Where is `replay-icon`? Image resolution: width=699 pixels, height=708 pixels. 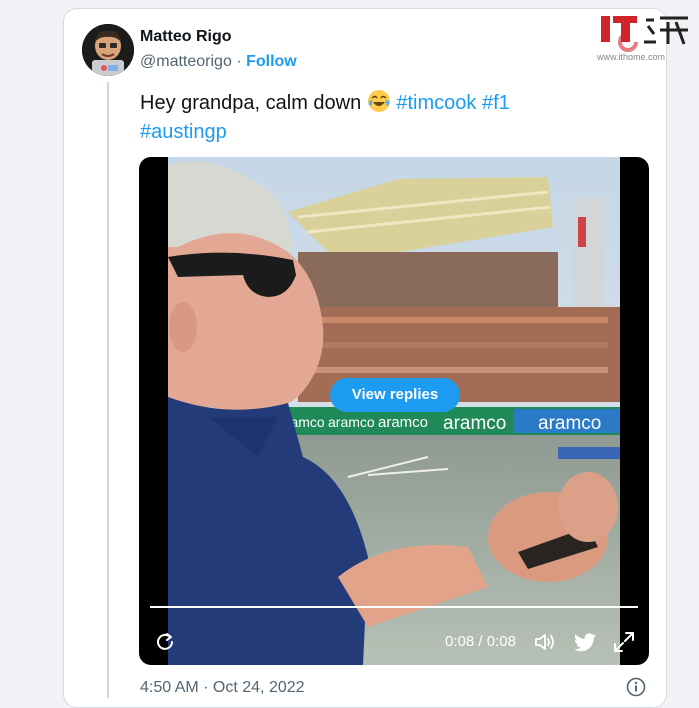
replay-icon is located at coordinates (165, 641).